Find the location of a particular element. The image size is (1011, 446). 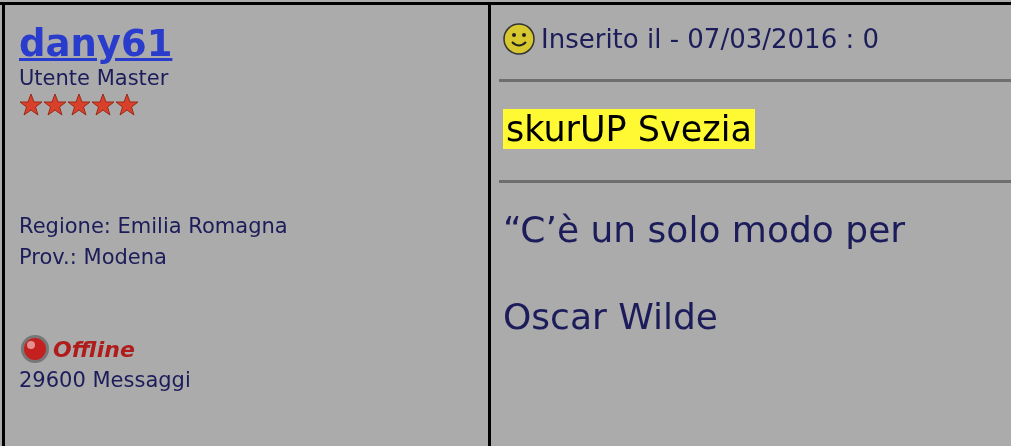

region-label: Regione: Emilia Romagna is located at coordinates (154, 226).